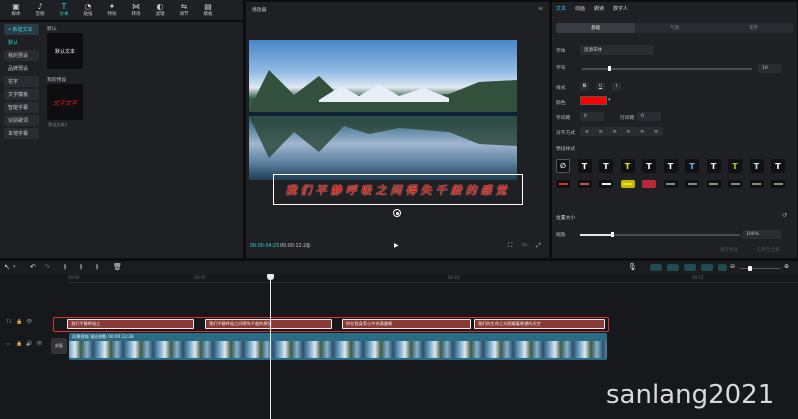  Describe the element at coordinates (97, 267) in the screenshot. I see `split-right-icon: ⫲` at that location.